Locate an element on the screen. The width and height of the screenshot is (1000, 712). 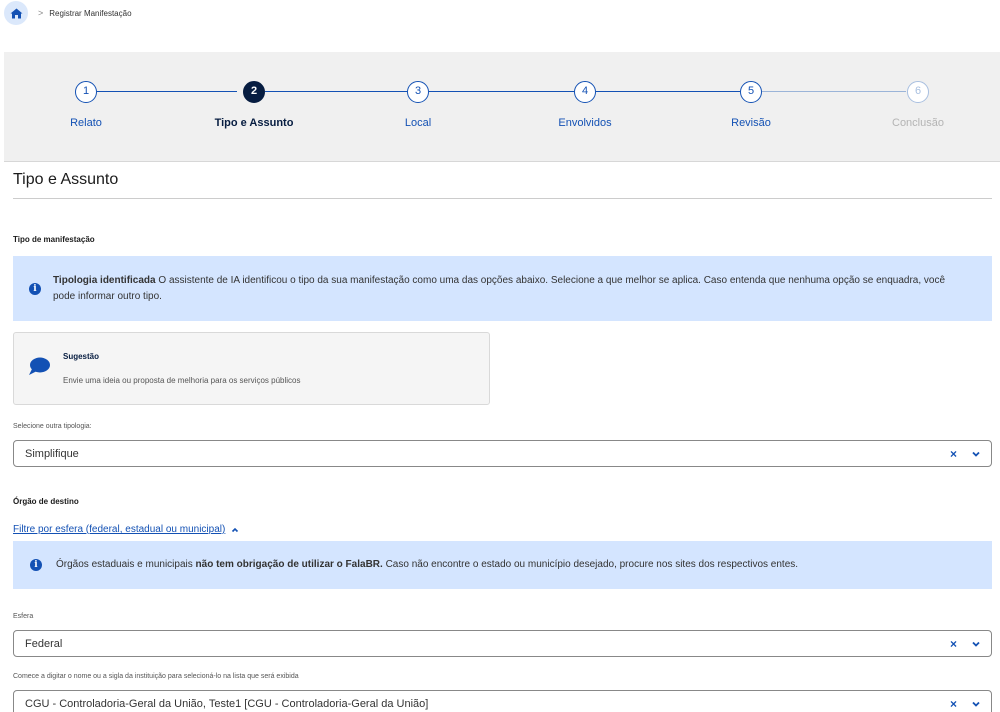
step-label: Envolvidos is located at coordinates (585, 123).